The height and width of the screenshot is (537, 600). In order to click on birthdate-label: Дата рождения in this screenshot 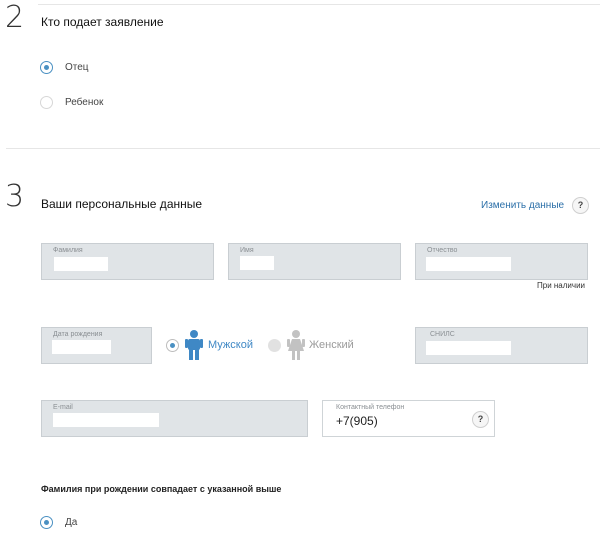, I will do `click(78, 334)`.